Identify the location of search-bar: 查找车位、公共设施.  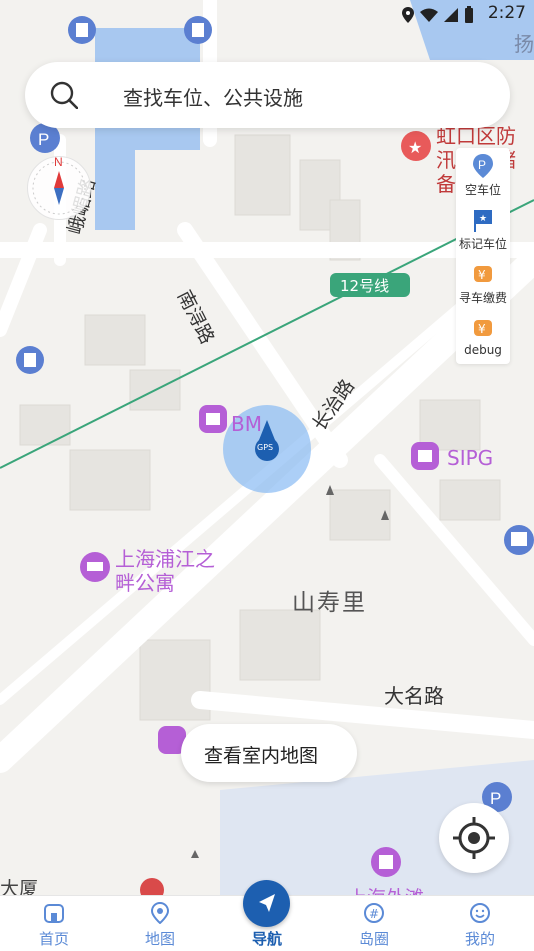
(267, 95).